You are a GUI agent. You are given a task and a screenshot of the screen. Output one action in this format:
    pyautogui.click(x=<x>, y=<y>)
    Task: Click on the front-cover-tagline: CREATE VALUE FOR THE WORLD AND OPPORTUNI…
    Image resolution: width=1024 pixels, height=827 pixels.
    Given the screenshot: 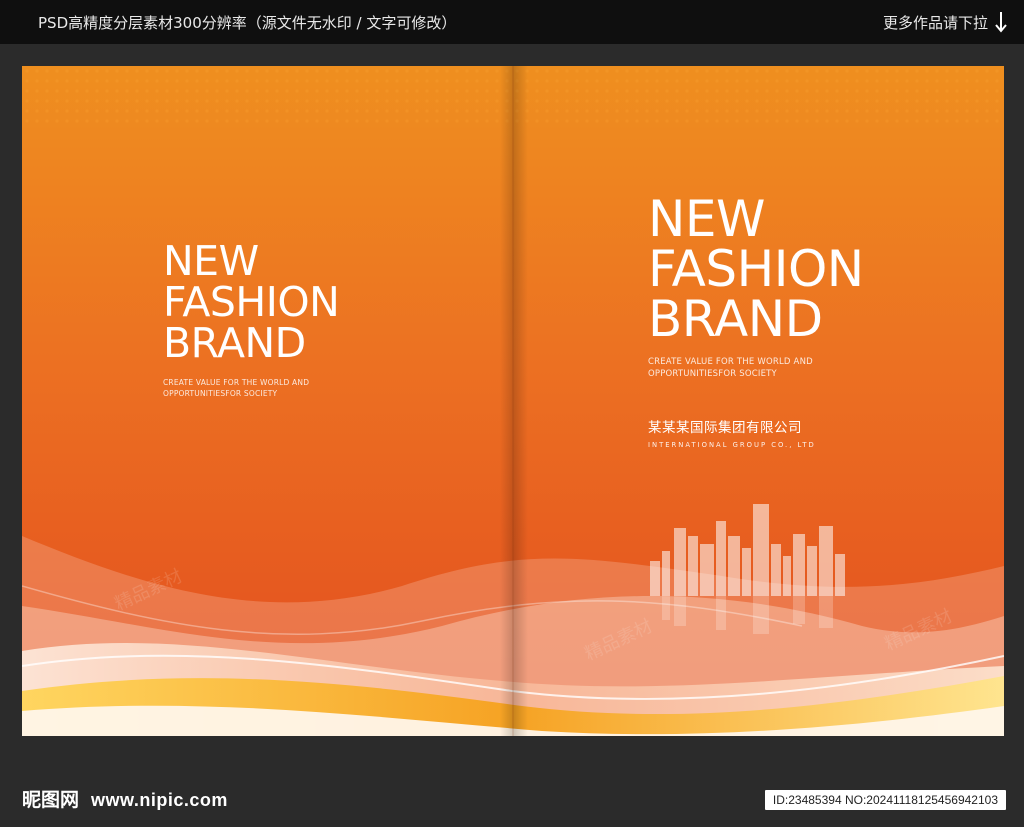 What is the action you would take?
    pyautogui.click(x=730, y=368)
    